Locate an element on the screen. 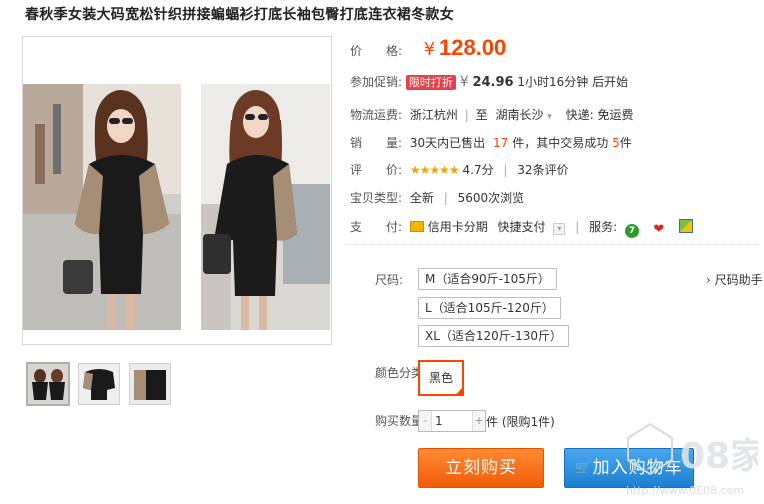 The width and height of the screenshot is (764, 504). credit-card-icon is located at coordinates (416, 226).